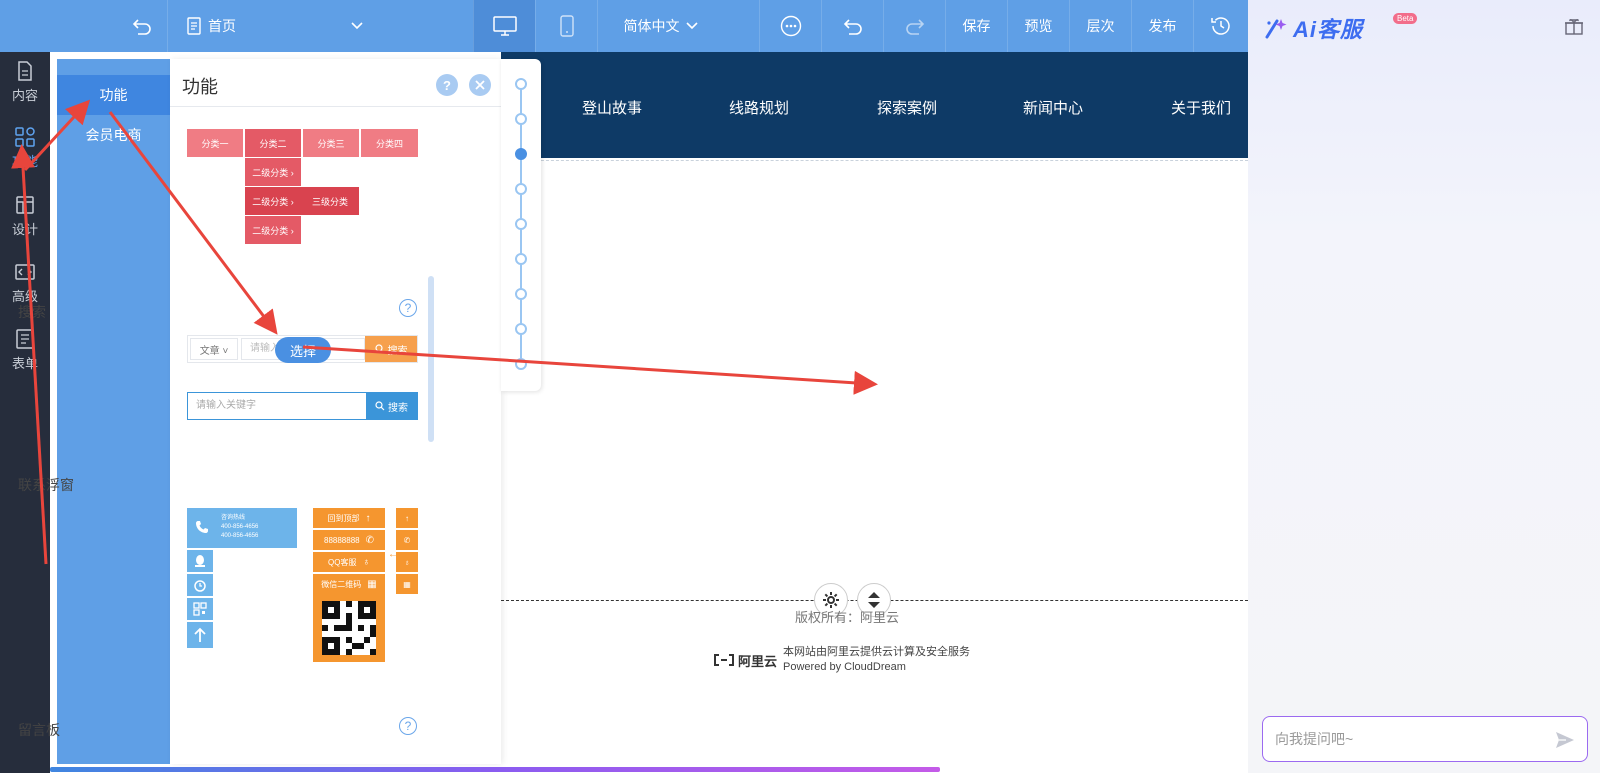 The width and height of the screenshot is (1600, 773). I want to click on message-section-title: 留言板, so click(39, 730).